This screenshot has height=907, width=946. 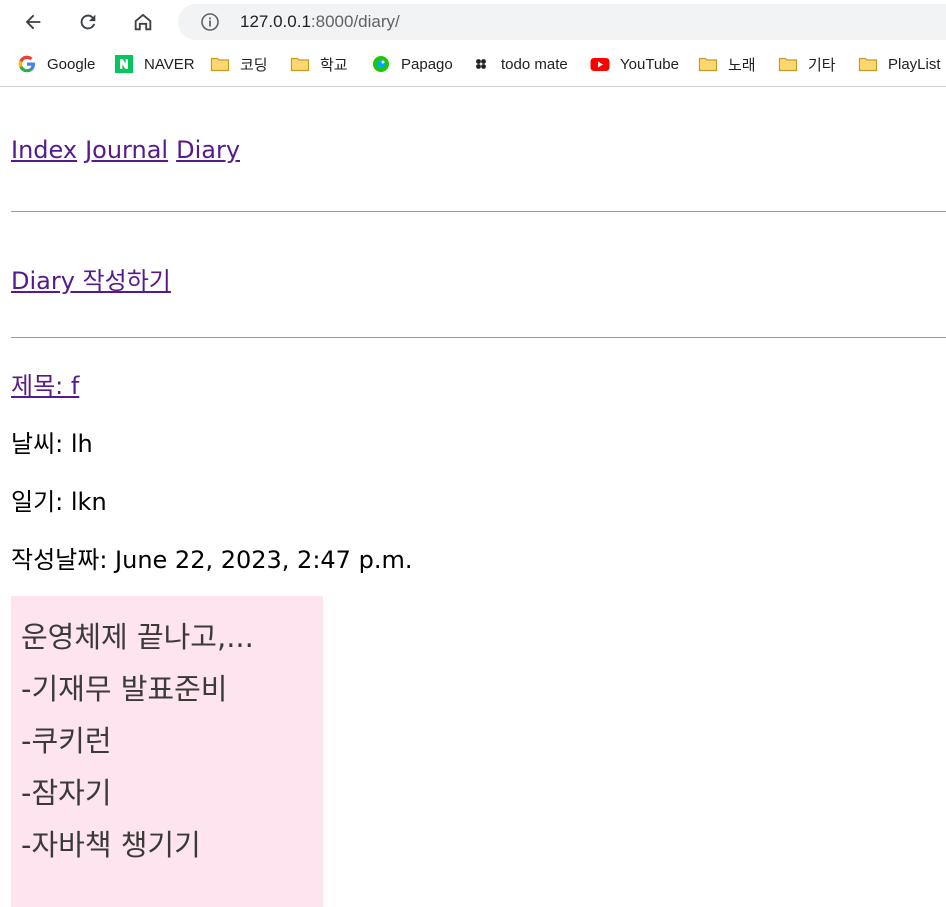 What do you see at coordinates (124, 64) in the screenshot?
I see `naver-icon` at bounding box center [124, 64].